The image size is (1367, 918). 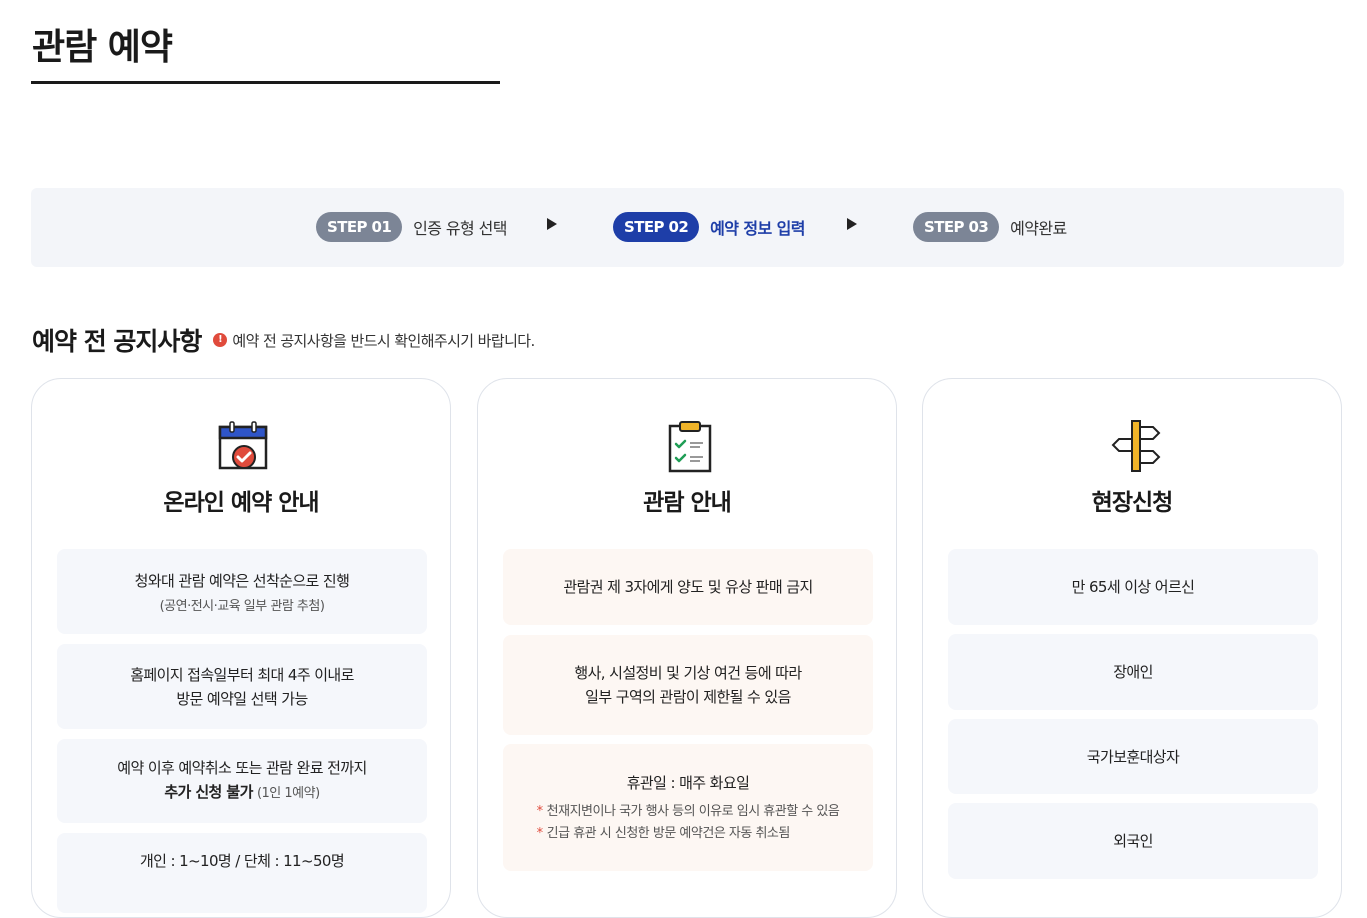 I want to click on page-title: 관람 예약, so click(x=102, y=47).